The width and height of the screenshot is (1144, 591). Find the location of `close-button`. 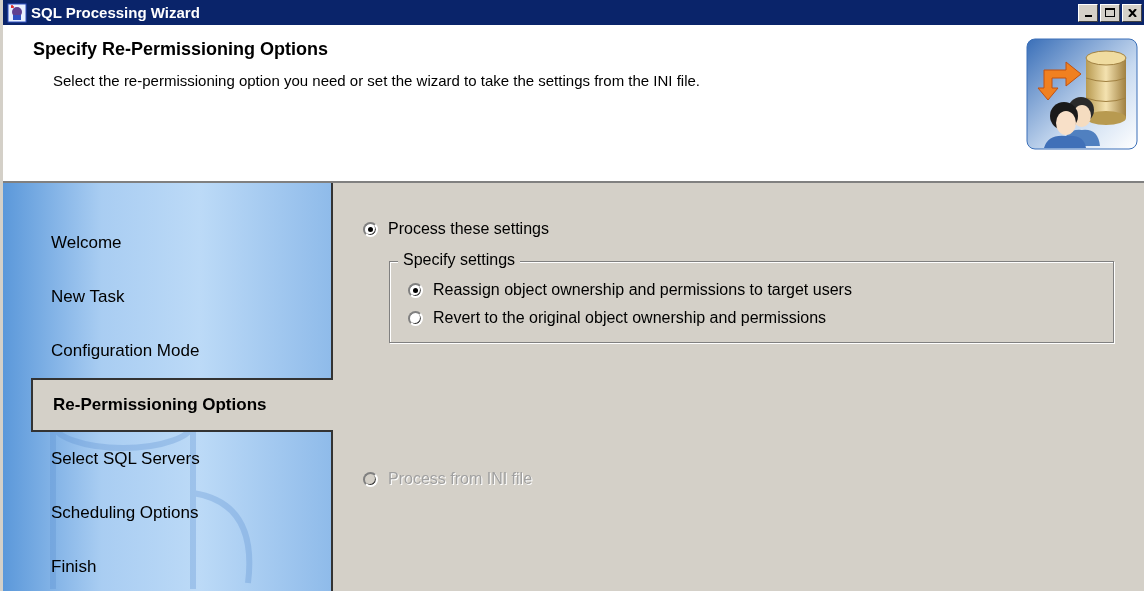

close-button is located at coordinates (1132, 12).